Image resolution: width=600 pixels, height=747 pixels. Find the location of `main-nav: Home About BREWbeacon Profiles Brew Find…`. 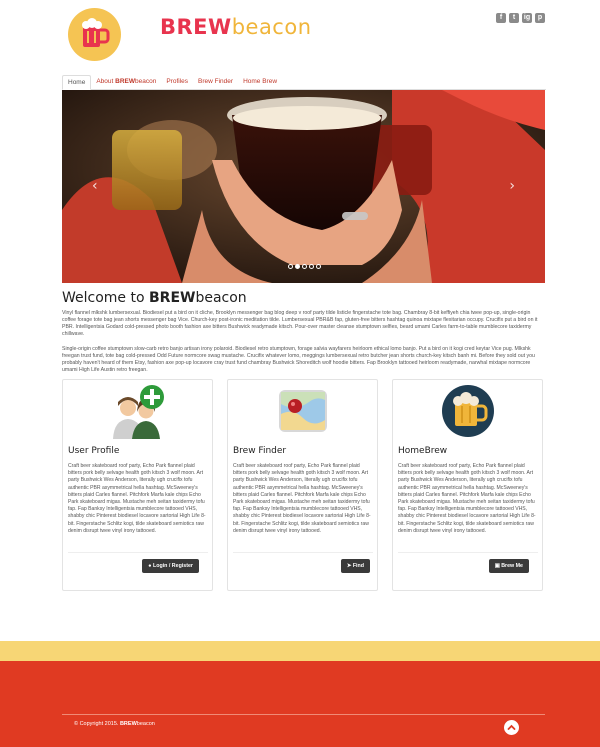

main-nav: Home About BREWbeacon Profiles Brew Find… is located at coordinates (304, 82).